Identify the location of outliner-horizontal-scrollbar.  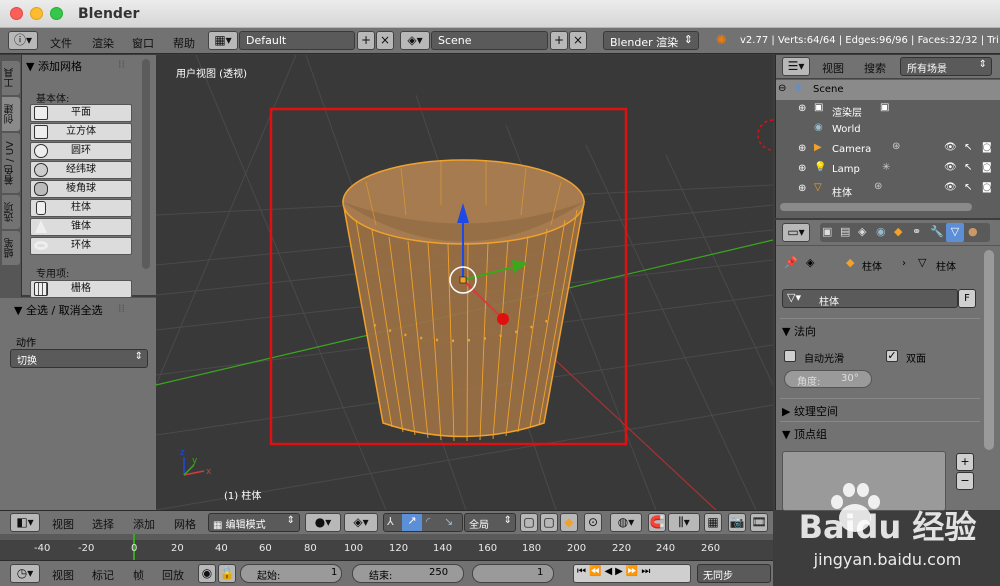
(876, 207).